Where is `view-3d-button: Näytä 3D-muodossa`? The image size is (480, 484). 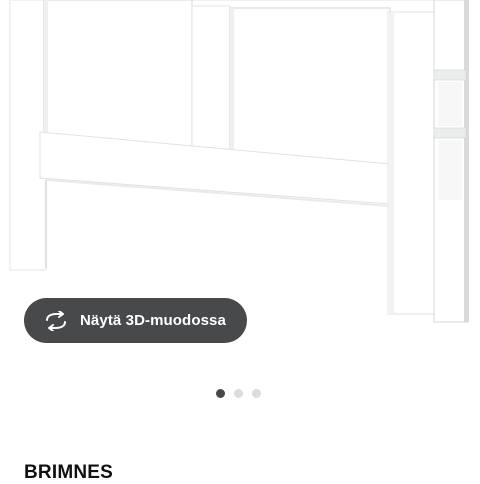 view-3d-button: Näytä 3D-muodossa is located at coordinates (135, 320).